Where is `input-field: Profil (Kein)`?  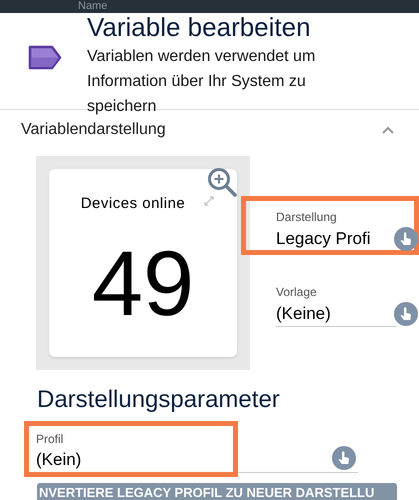 input-field: Profil (Kein) is located at coordinates (131, 449).